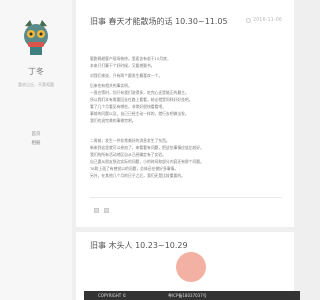 This screenshot has width=320, height=300. What do you see at coordinates (36, 84) in the screenshot?
I see `site-subtitle: 喜欢山丘，不喜喧嚣` at bounding box center [36, 84].